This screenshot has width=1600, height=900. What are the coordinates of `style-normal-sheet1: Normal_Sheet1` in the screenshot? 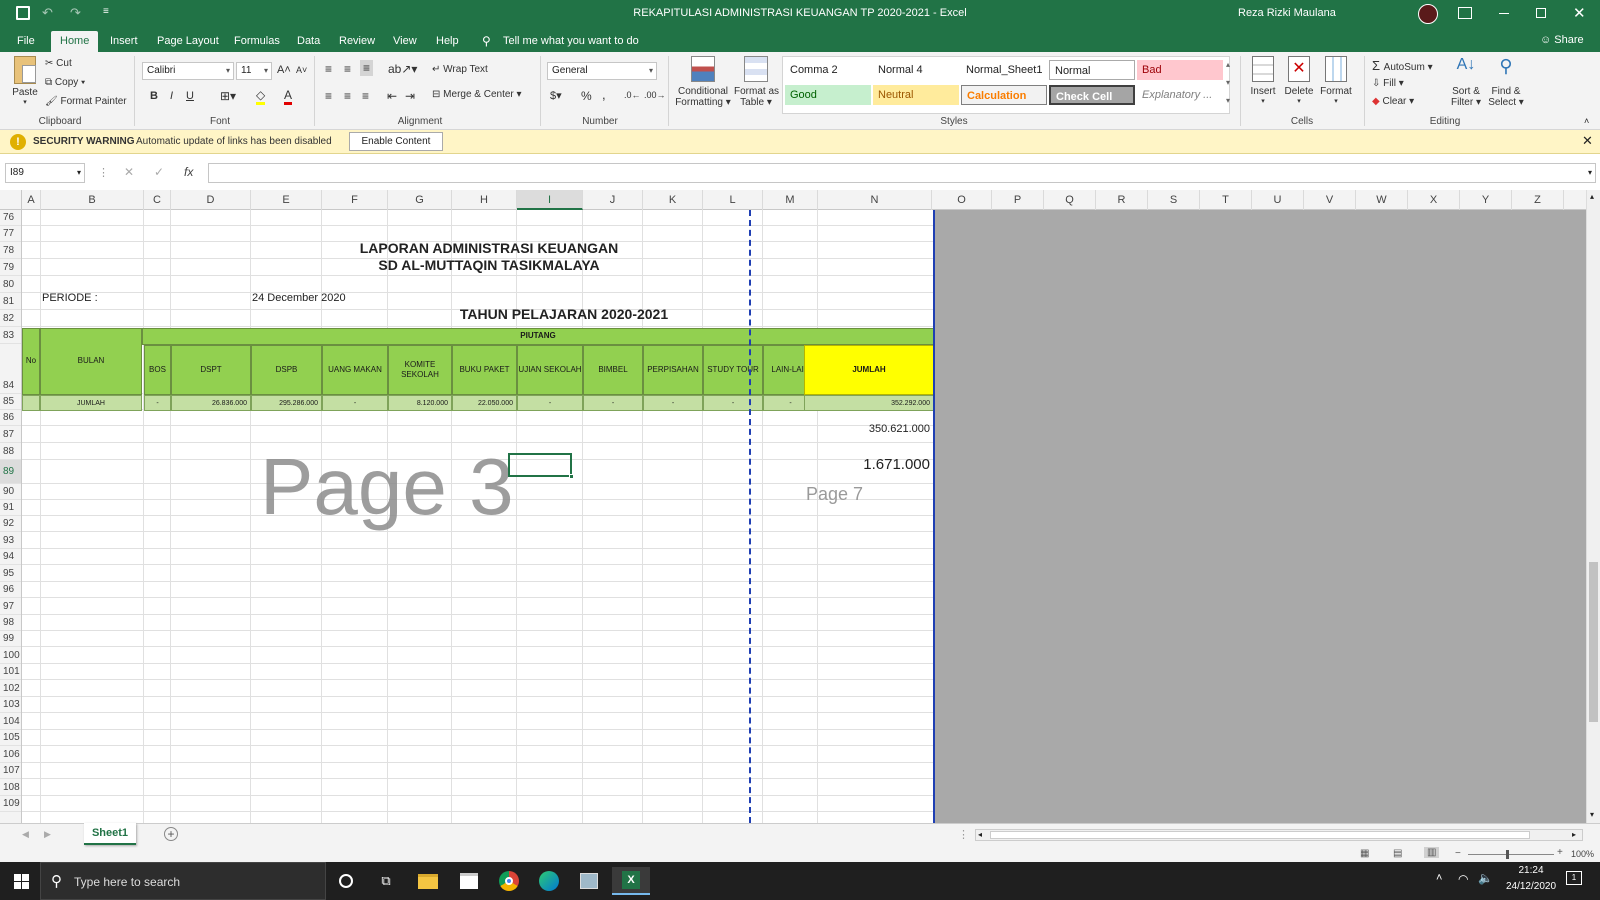 It's located at (1004, 70).